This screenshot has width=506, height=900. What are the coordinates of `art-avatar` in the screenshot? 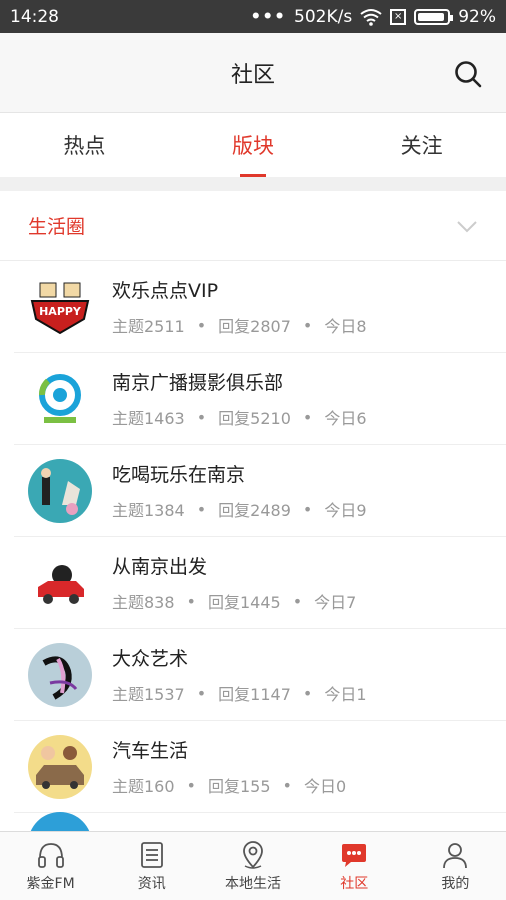 It's located at (60, 674).